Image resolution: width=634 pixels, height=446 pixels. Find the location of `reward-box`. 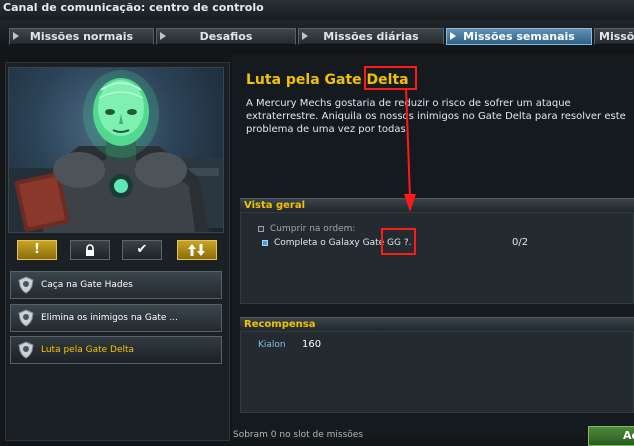

reward-box is located at coordinates (437, 372).